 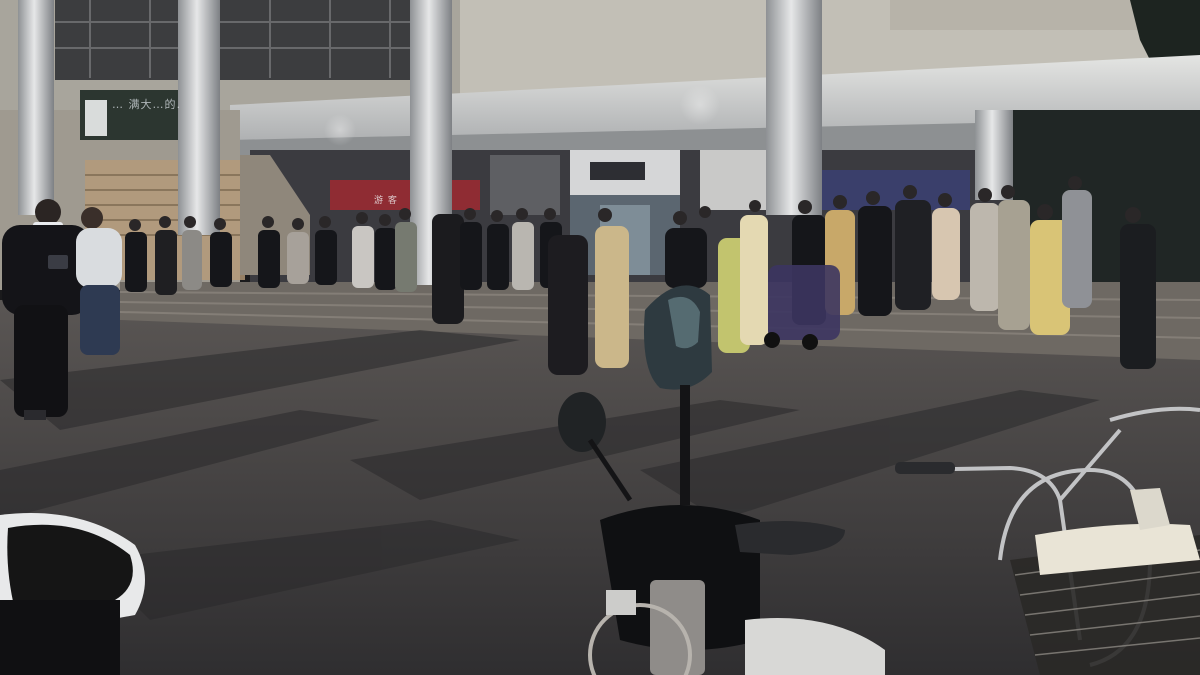 I want to click on person-beige-coat, so click(x=612, y=297).